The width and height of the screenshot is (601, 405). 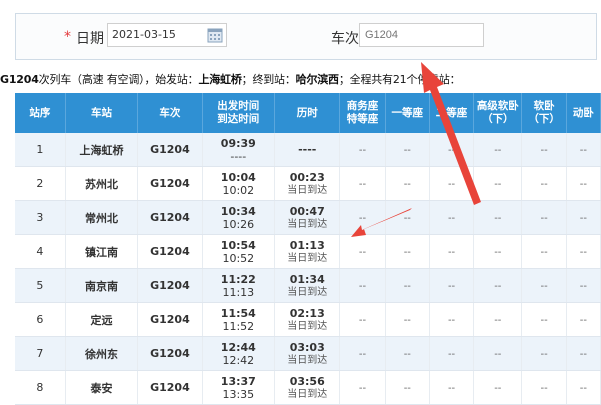 I want to click on time-cell: 10:54 10:52, so click(x=239, y=251).